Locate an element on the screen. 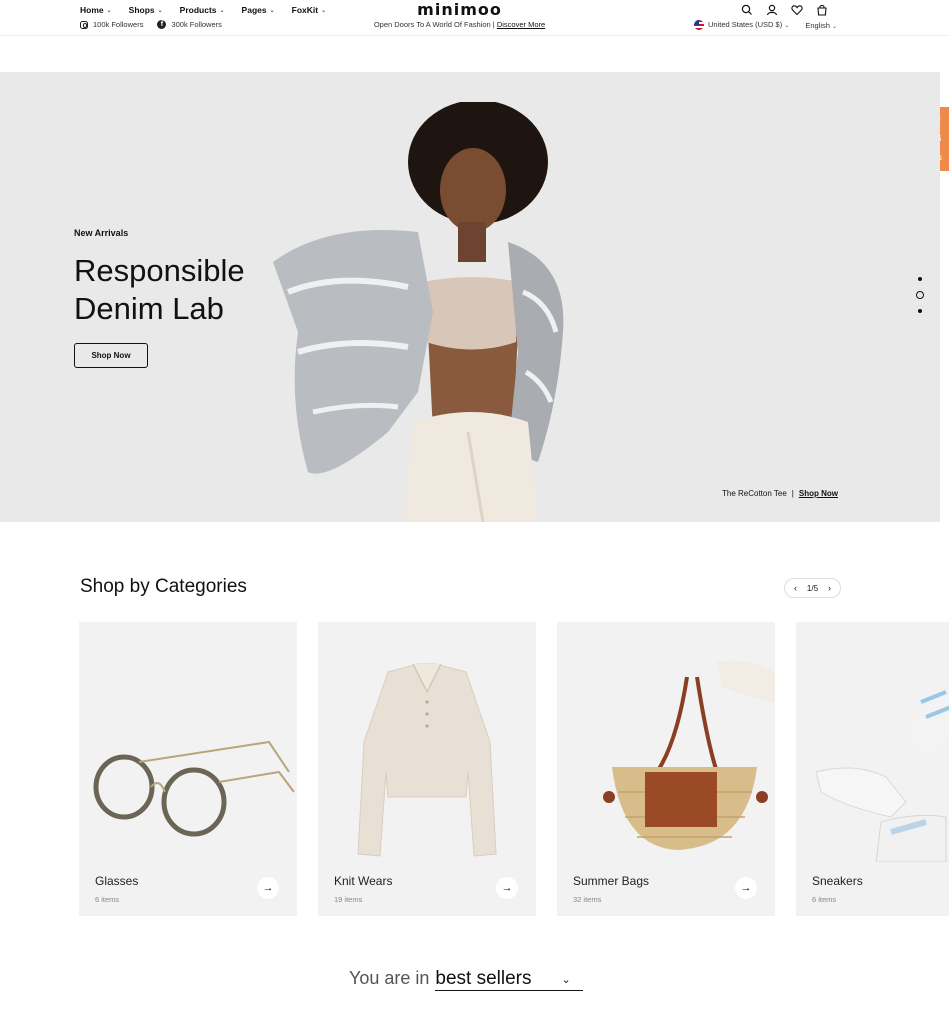 The width and height of the screenshot is (949, 1024). collection-switcher: You are in best sellers ⌄ is located at coordinates (466, 979).